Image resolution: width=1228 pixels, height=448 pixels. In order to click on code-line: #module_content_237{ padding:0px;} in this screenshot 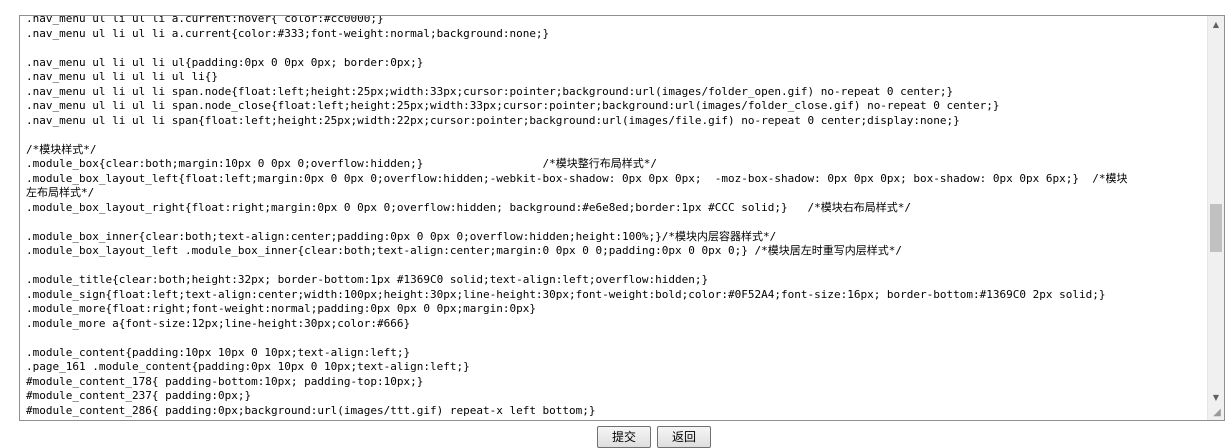, I will do `click(139, 395)`.